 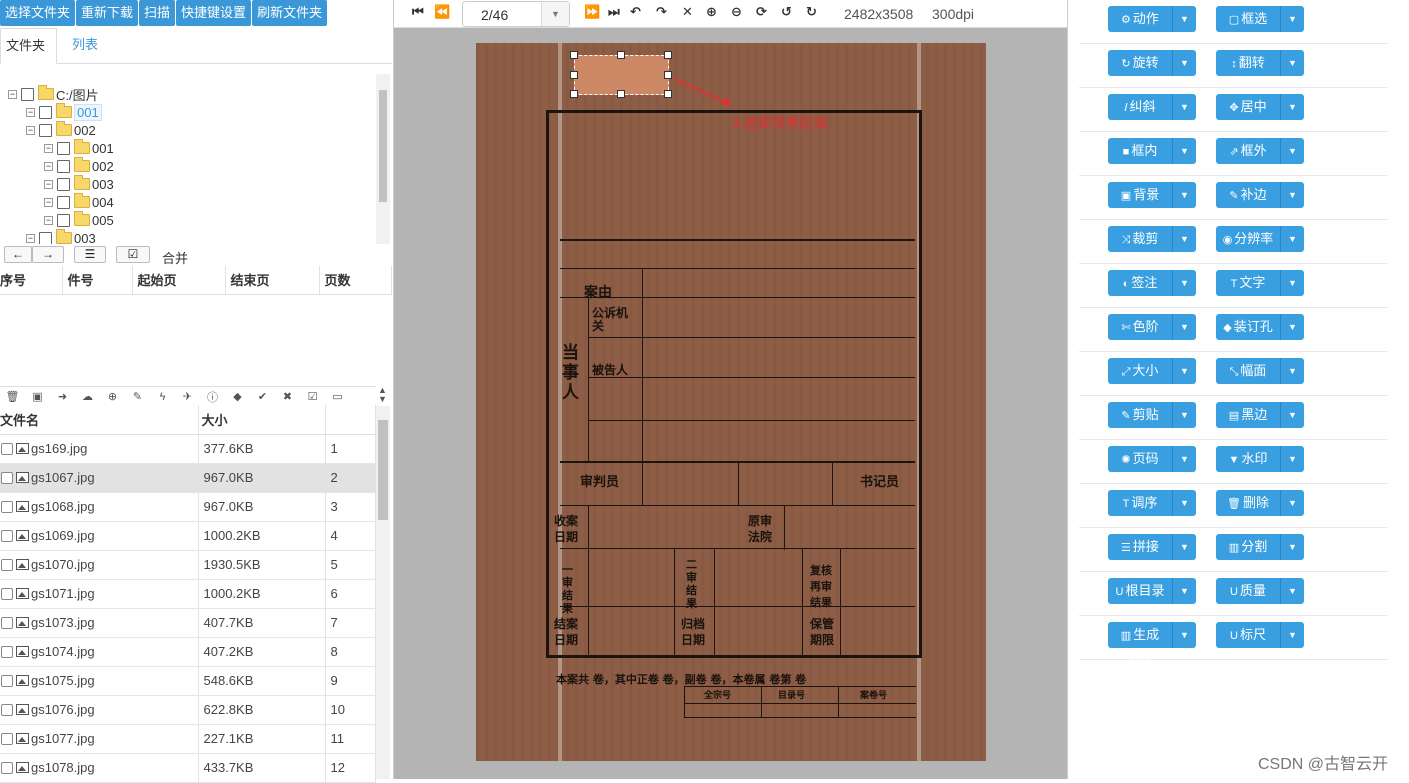 What do you see at coordinates (79, 166) in the screenshot?
I see `tree-node: − 002` at bounding box center [79, 166].